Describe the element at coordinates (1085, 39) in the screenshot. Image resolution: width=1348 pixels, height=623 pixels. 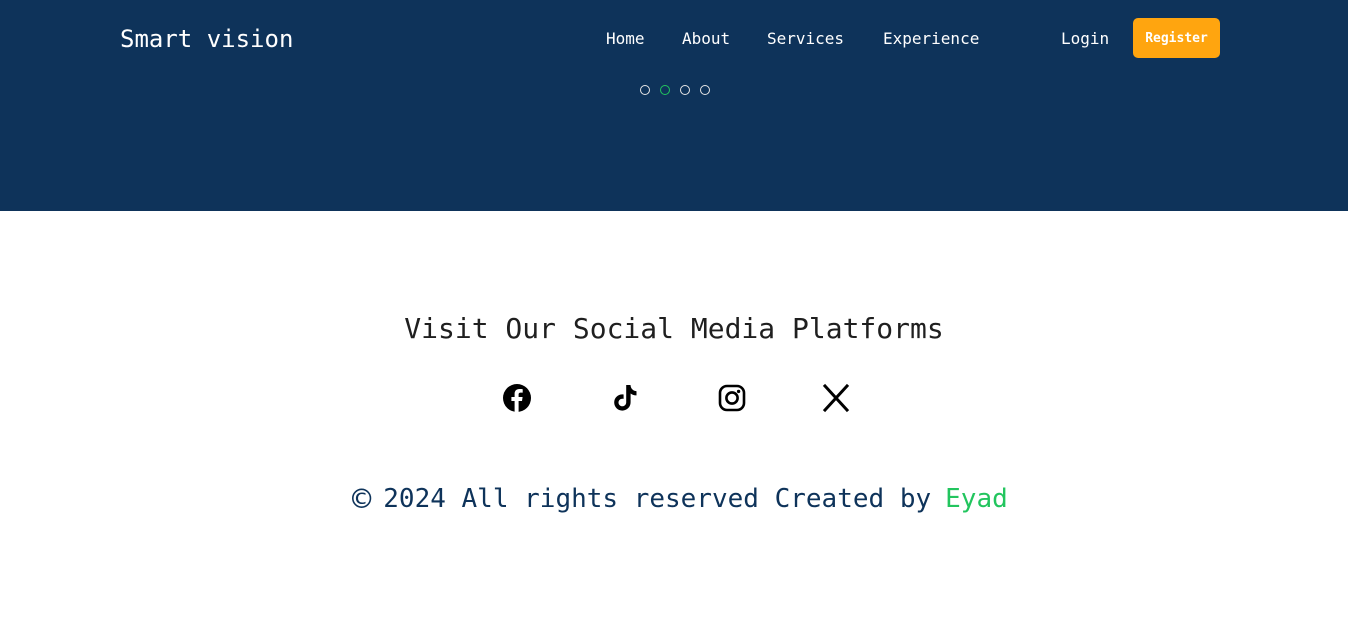
I see `login-link: Login` at that location.